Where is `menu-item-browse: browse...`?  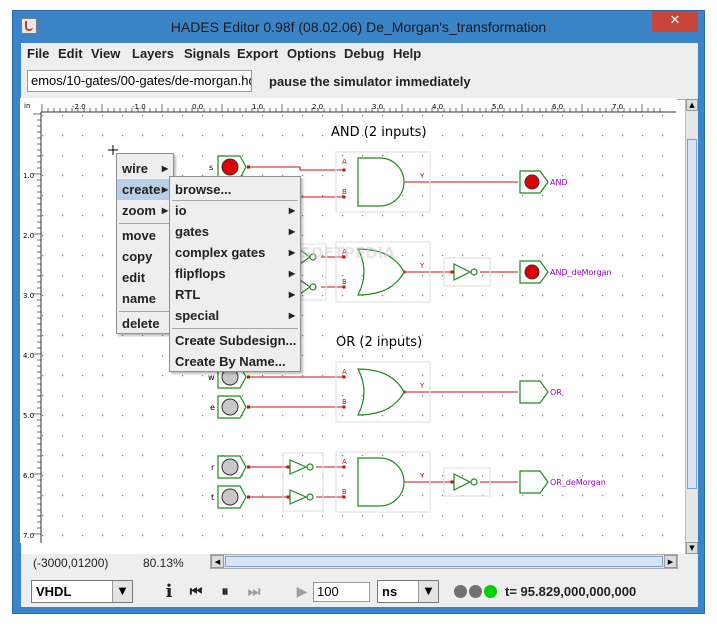 menu-item-browse: browse... is located at coordinates (235, 189).